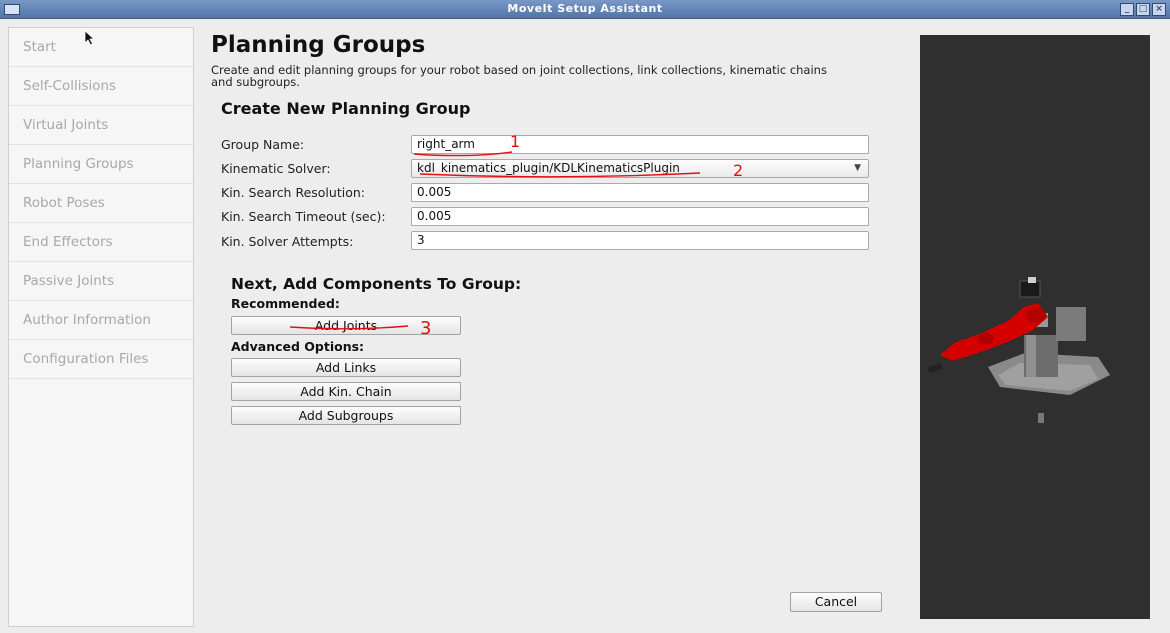  What do you see at coordinates (640, 240) in the screenshot?
I see `solver-attempts-input: 3` at bounding box center [640, 240].